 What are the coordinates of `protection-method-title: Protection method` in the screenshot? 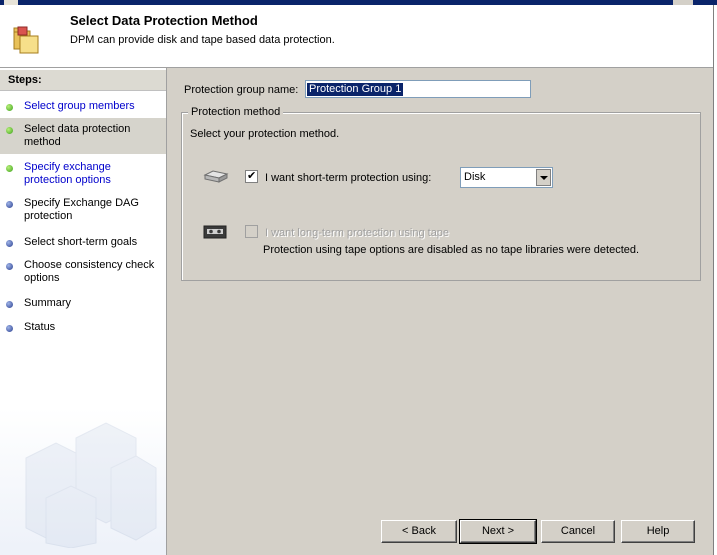 It's located at (236, 112).